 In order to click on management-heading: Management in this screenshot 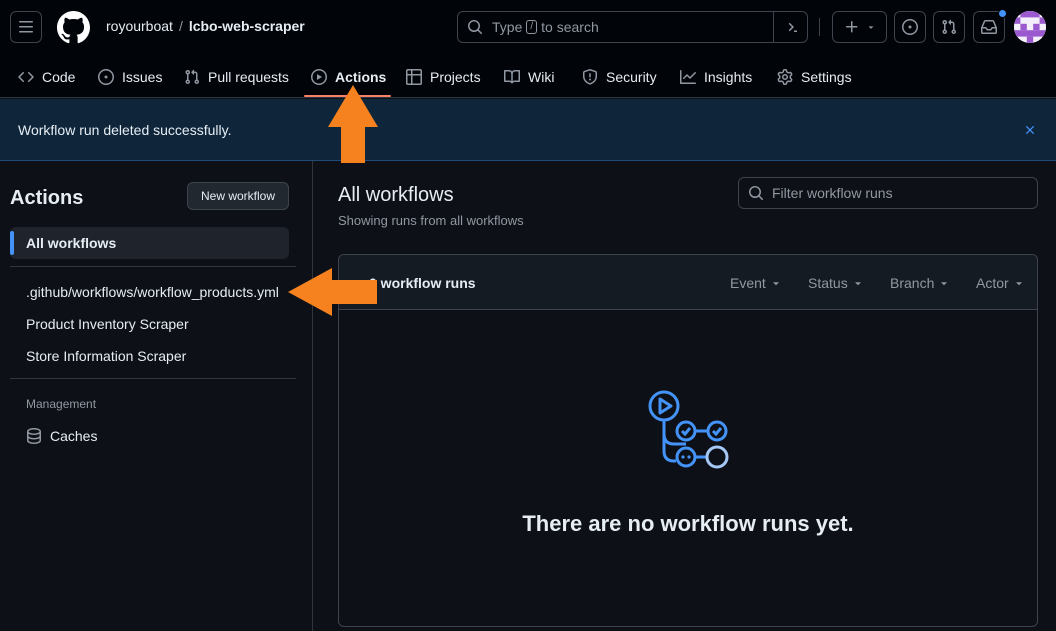, I will do `click(61, 404)`.